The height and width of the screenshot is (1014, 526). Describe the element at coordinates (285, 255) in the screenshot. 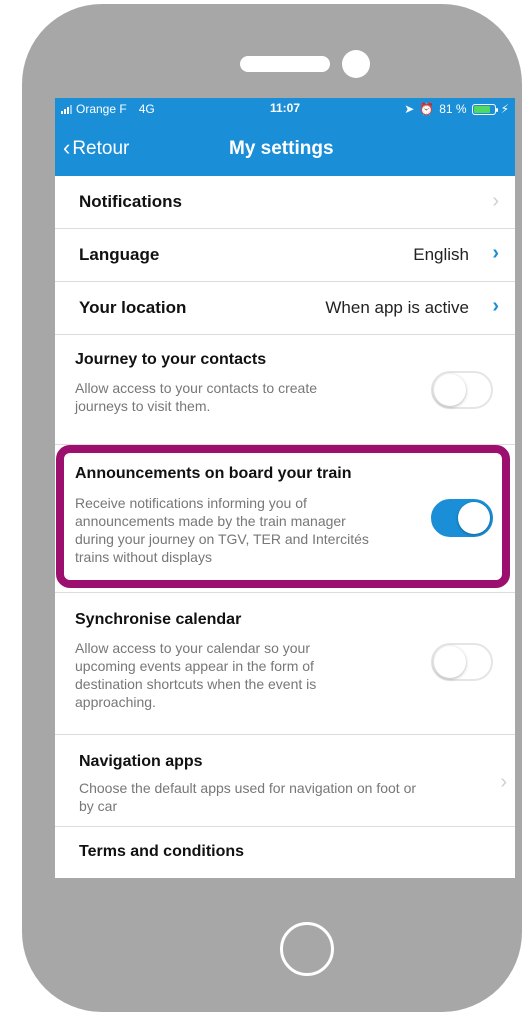

I see `settings-row-language: Language English ›` at that location.